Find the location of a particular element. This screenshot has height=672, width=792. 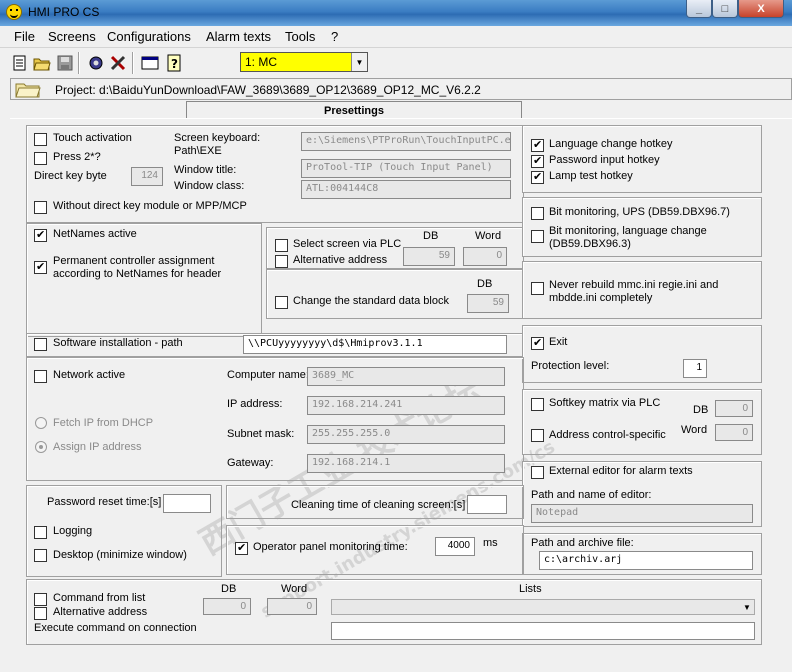

ip-address-field: 192.168.214.241 is located at coordinates (406, 405).